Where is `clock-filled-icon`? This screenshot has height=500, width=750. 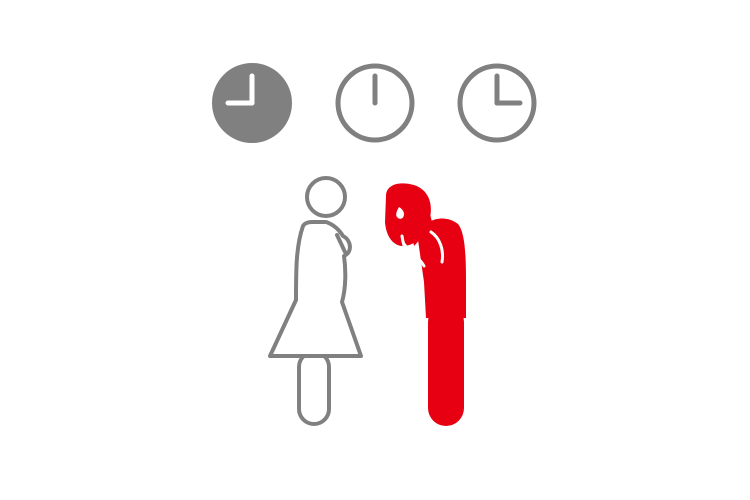 clock-filled-icon is located at coordinates (252, 103).